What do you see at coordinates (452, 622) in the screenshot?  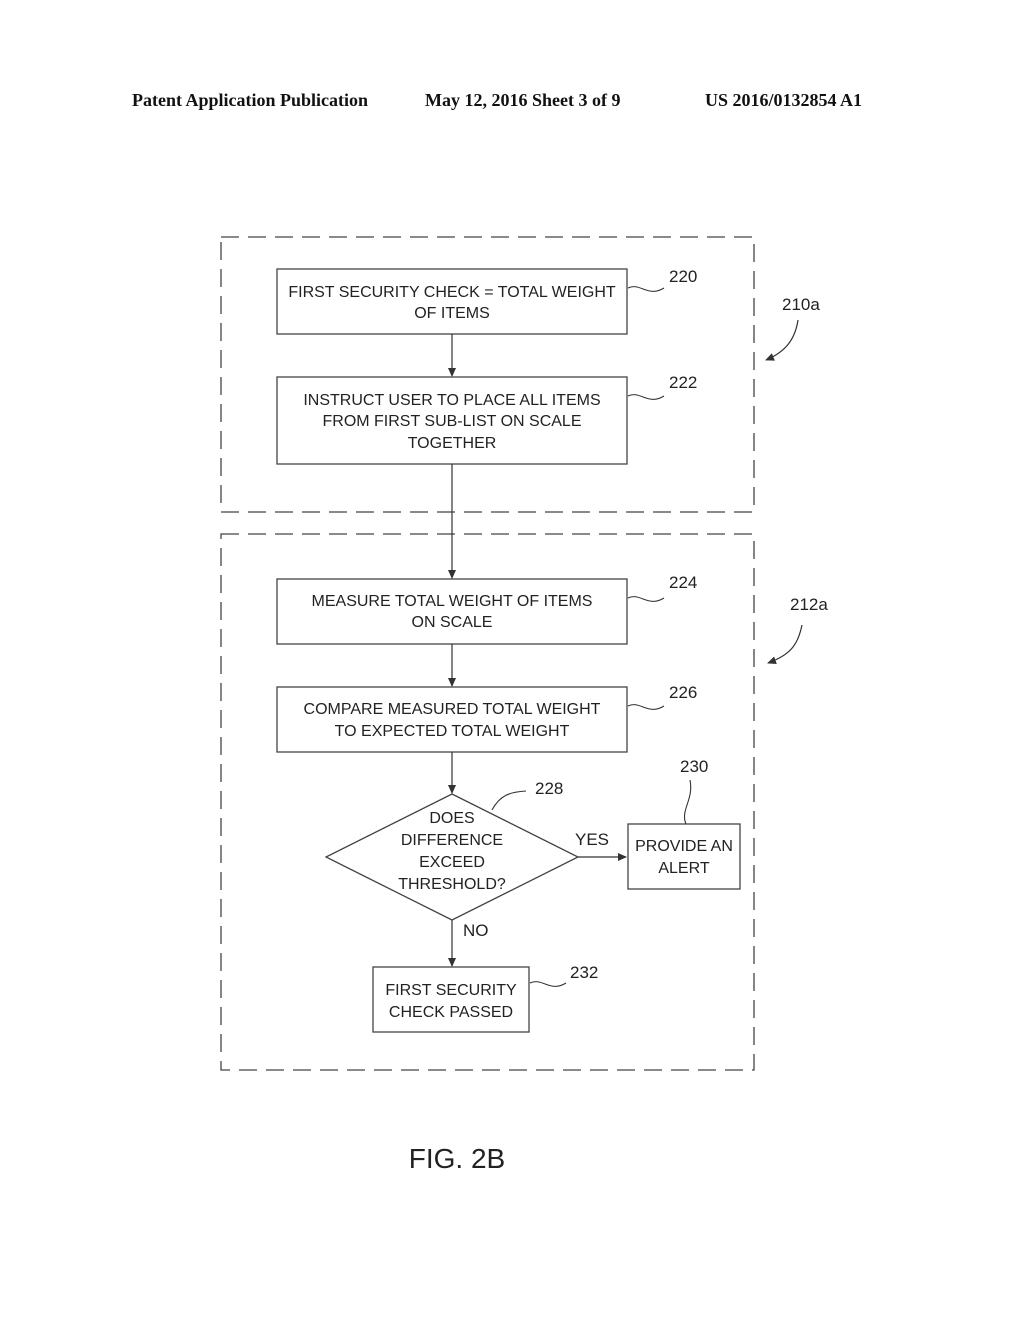 I see `step-224-line-2: ON SCALE` at bounding box center [452, 622].